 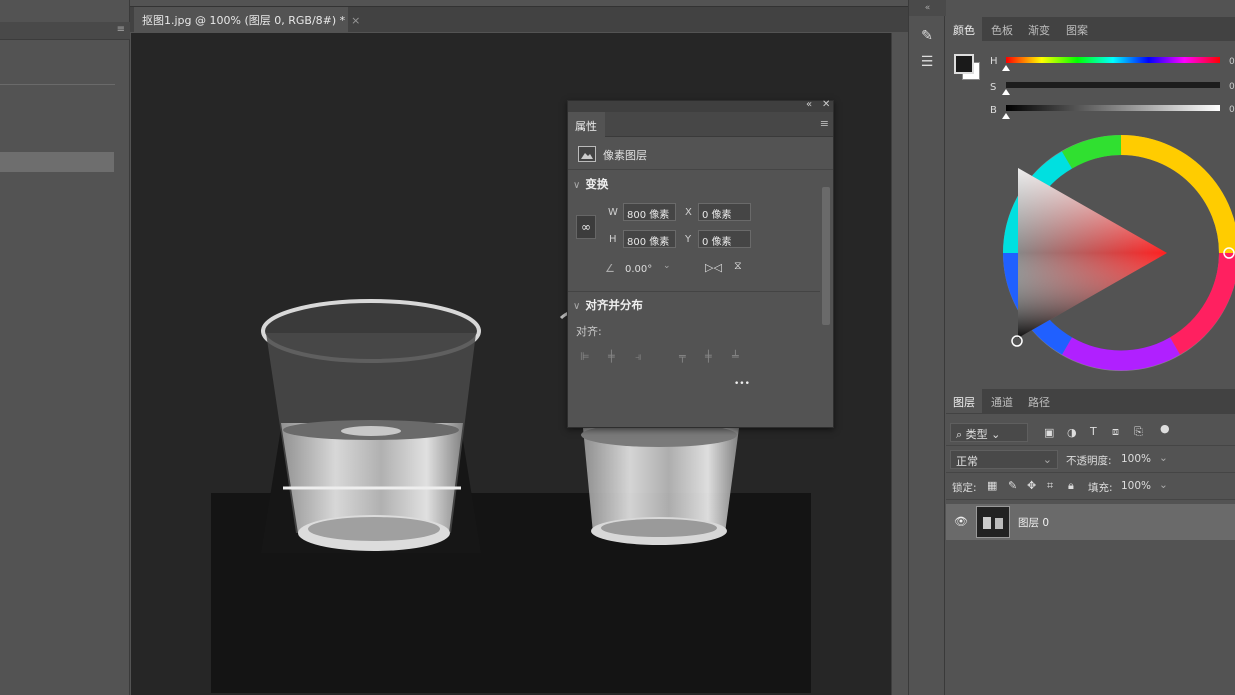 What do you see at coordinates (121, 29) in the screenshot?
I see `menu-icon: ≡` at bounding box center [121, 29].